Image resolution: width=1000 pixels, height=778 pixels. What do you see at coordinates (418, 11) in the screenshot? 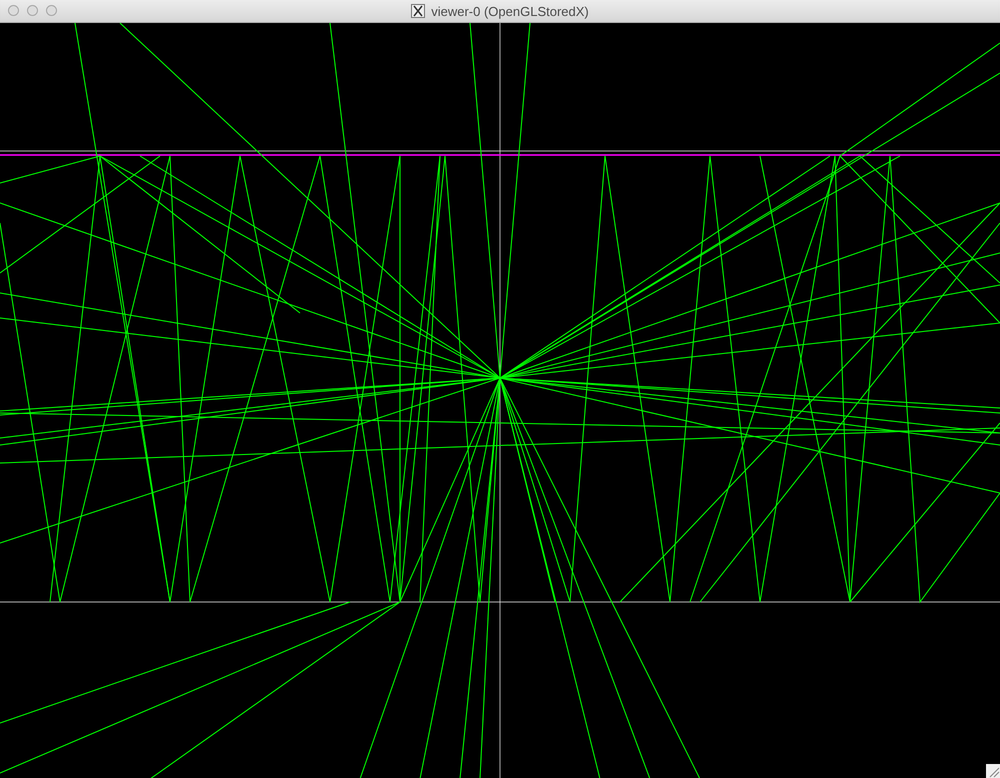
I see `x-app-icon` at bounding box center [418, 11].